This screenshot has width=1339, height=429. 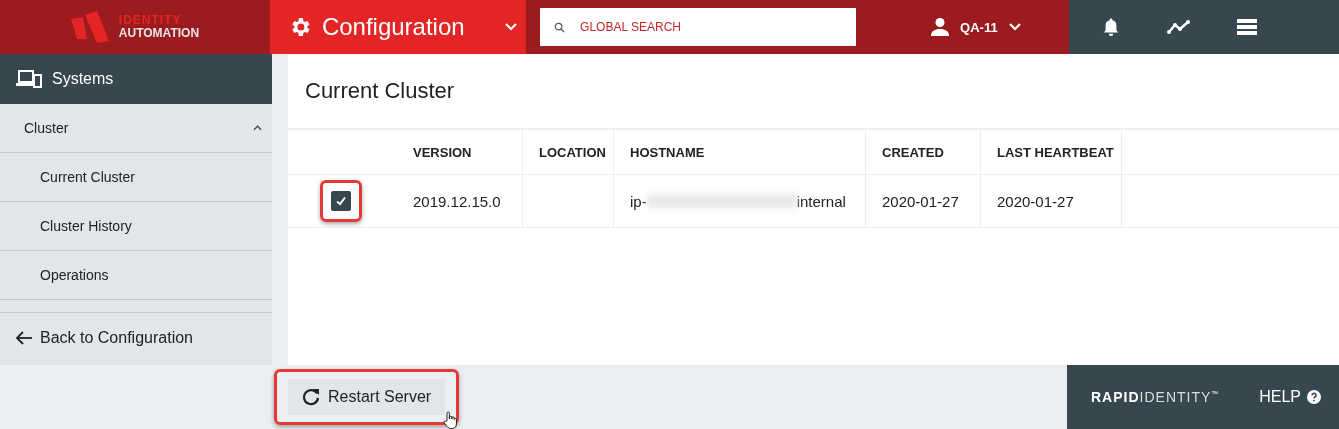 I want to click on help-icon, so click(x=1314, y=397).